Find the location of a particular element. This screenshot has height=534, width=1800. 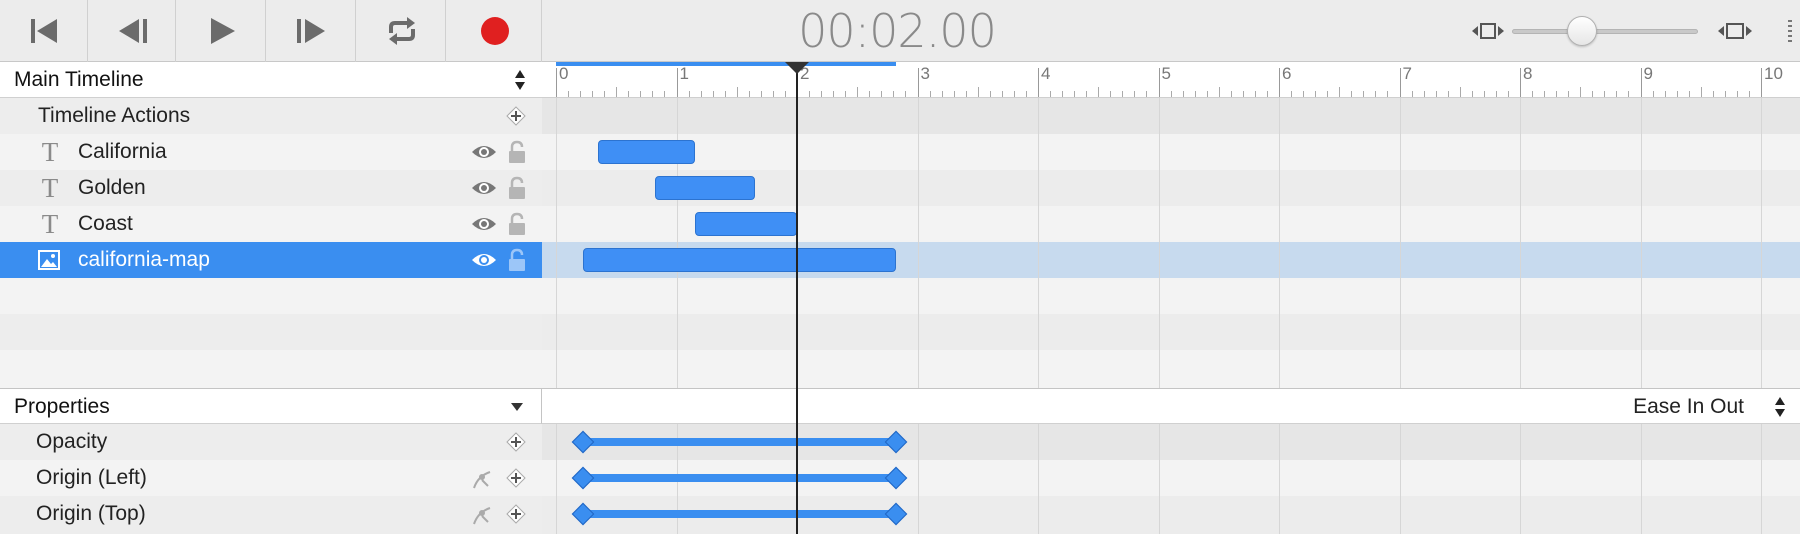

element-row-golden: T Golden is located at coordinates (271, 188).